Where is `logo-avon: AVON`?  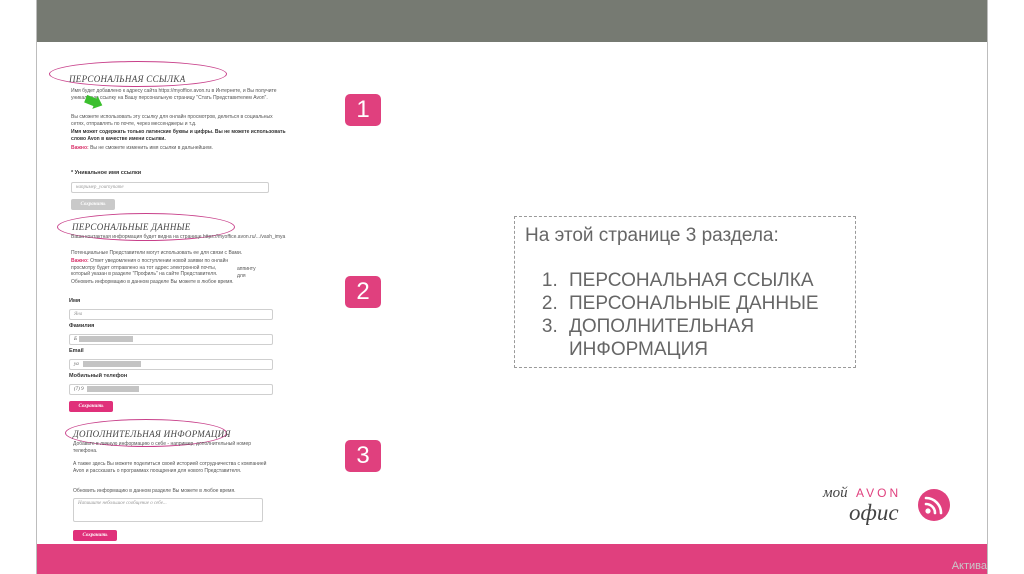
logo-avon: AVON is located at coordinates (879, 493).